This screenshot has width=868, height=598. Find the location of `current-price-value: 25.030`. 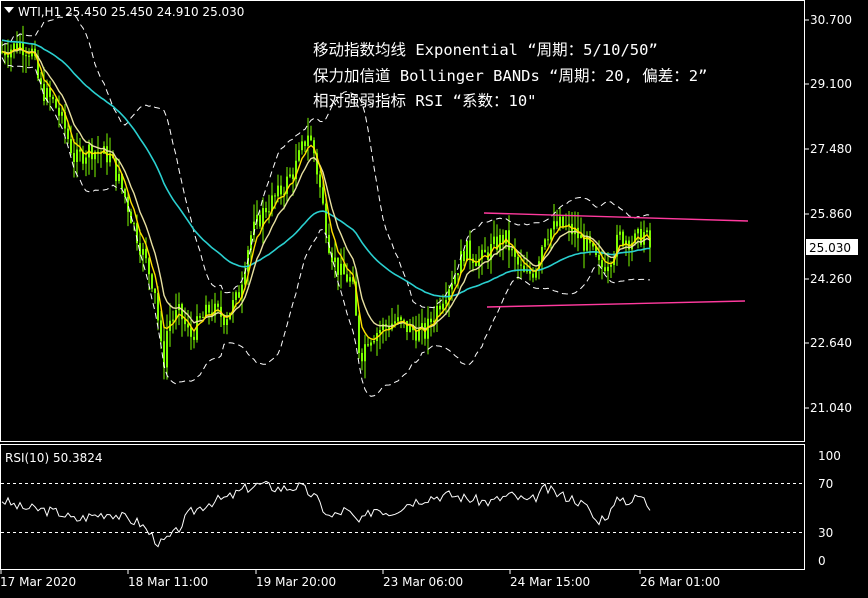

current-price-value: 25.030 is located at coordinates (830, 248).